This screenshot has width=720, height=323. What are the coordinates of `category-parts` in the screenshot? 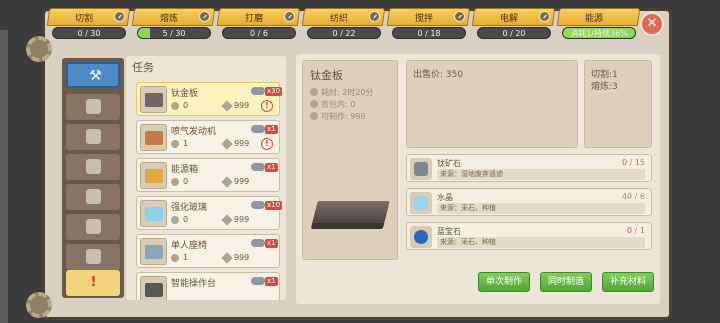 It's located at (93, 107).